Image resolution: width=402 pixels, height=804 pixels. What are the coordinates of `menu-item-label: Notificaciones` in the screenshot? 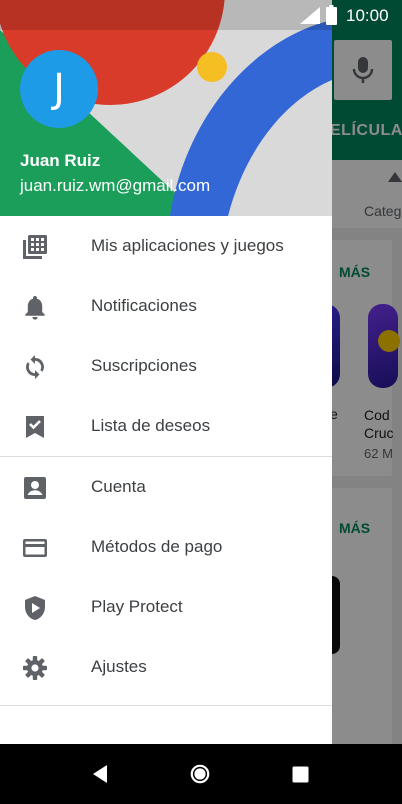 It's located at (144, 305).